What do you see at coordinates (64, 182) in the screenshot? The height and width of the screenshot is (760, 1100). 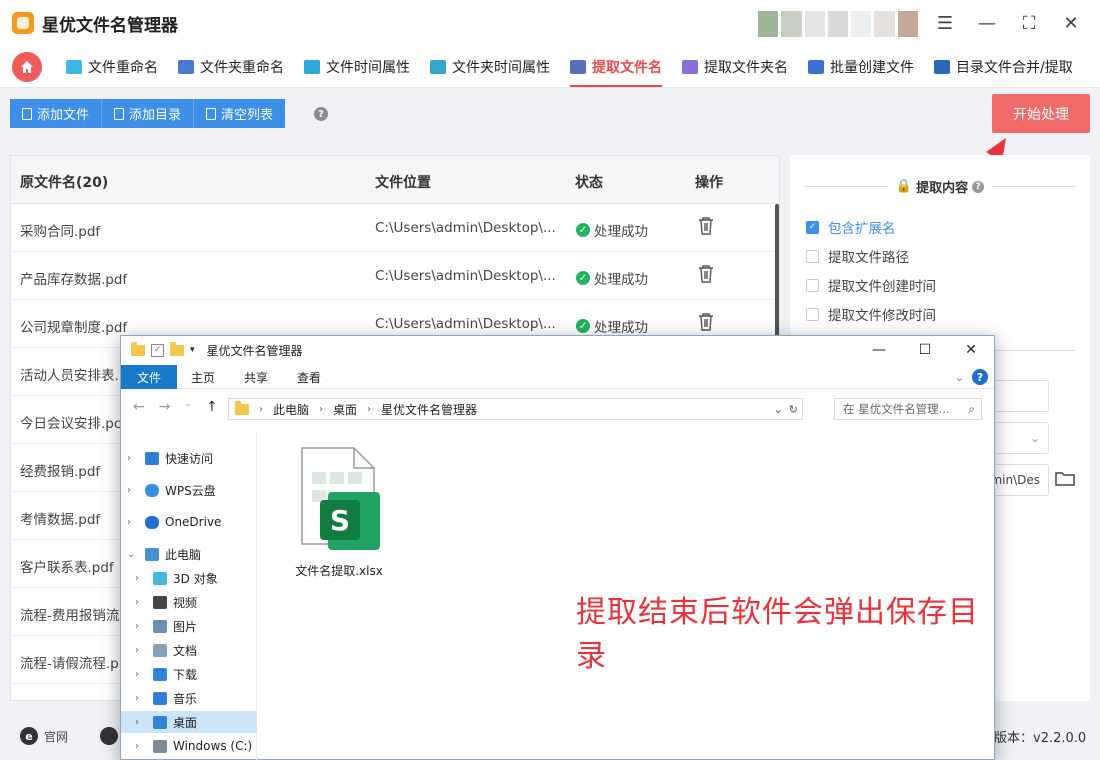 I see `col-header-name: 原文件名(20)` at bounding box center [64, 182].